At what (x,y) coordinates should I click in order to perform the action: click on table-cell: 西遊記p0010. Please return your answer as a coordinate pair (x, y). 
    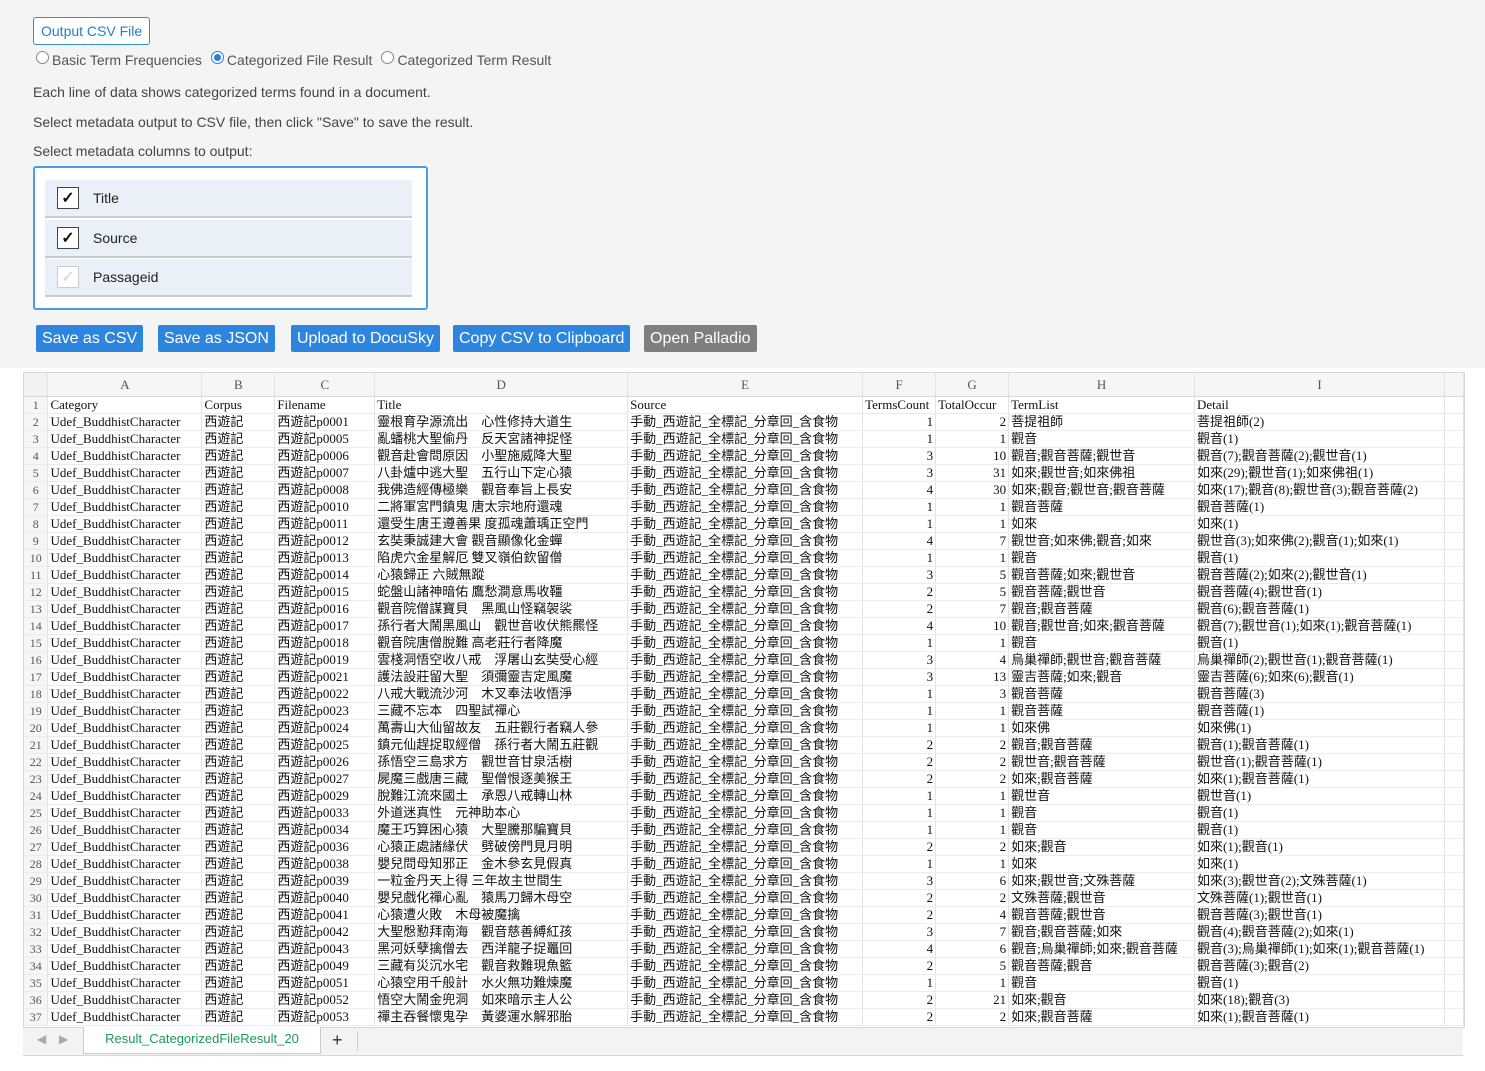
    Looking at the image, I should click on (325, 507).